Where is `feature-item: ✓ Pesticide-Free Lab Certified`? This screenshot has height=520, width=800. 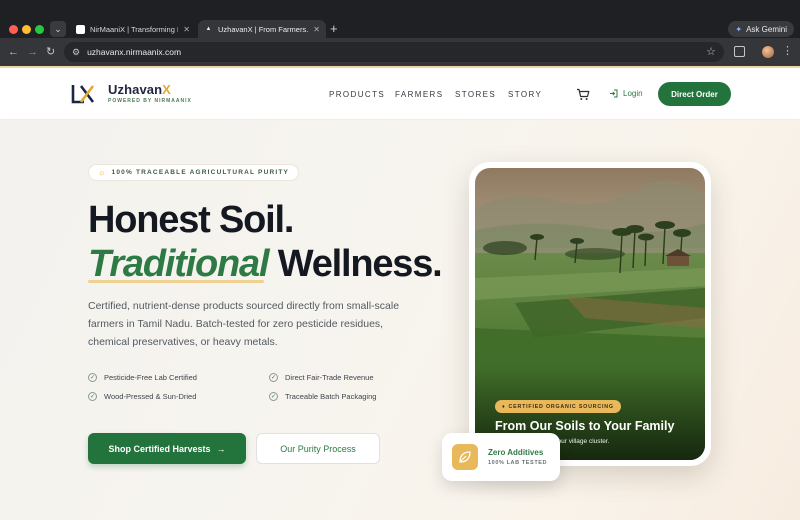
feature-item: ✓ Pesticide-Free Lab Certified is located at coordinates (142, 377).